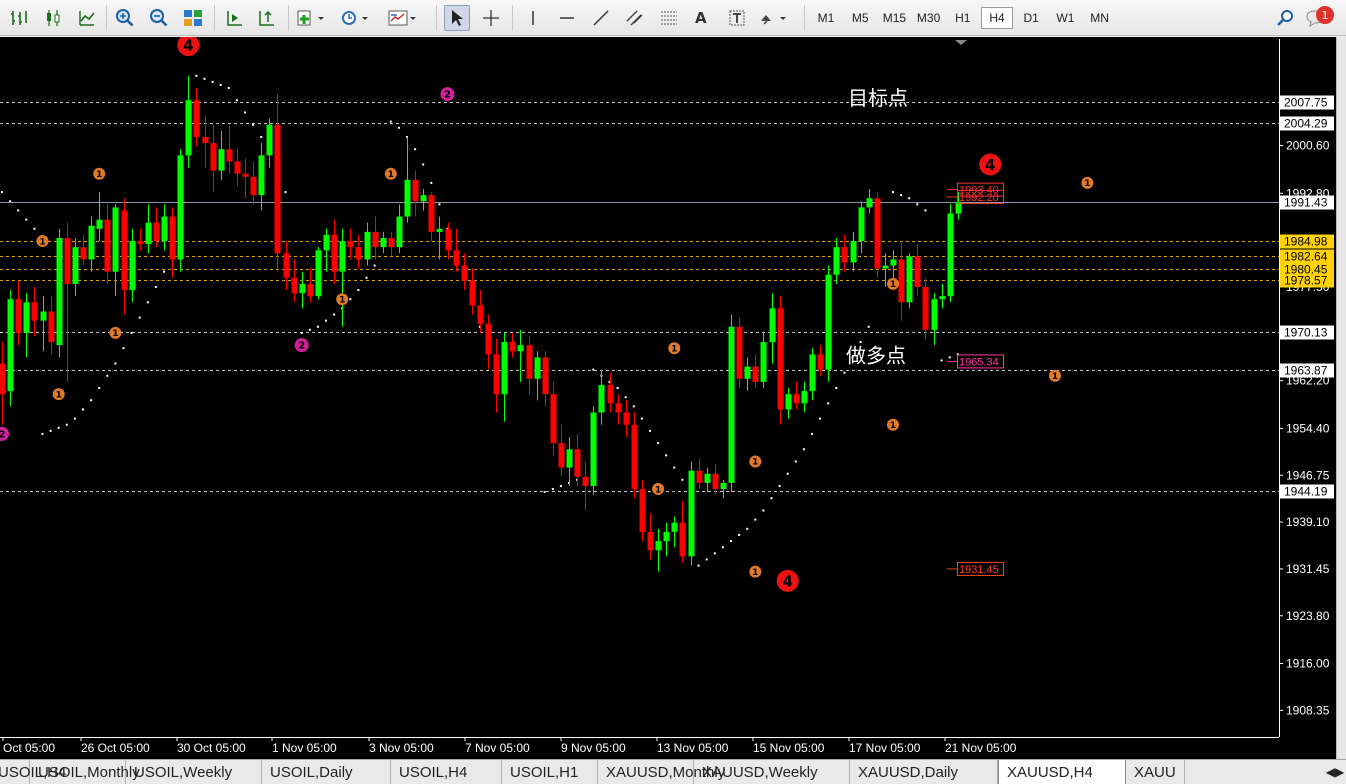 The width and height of the screenshot is (1346, 784). I want to click on horizontal-line-icon, so click(567, 18).